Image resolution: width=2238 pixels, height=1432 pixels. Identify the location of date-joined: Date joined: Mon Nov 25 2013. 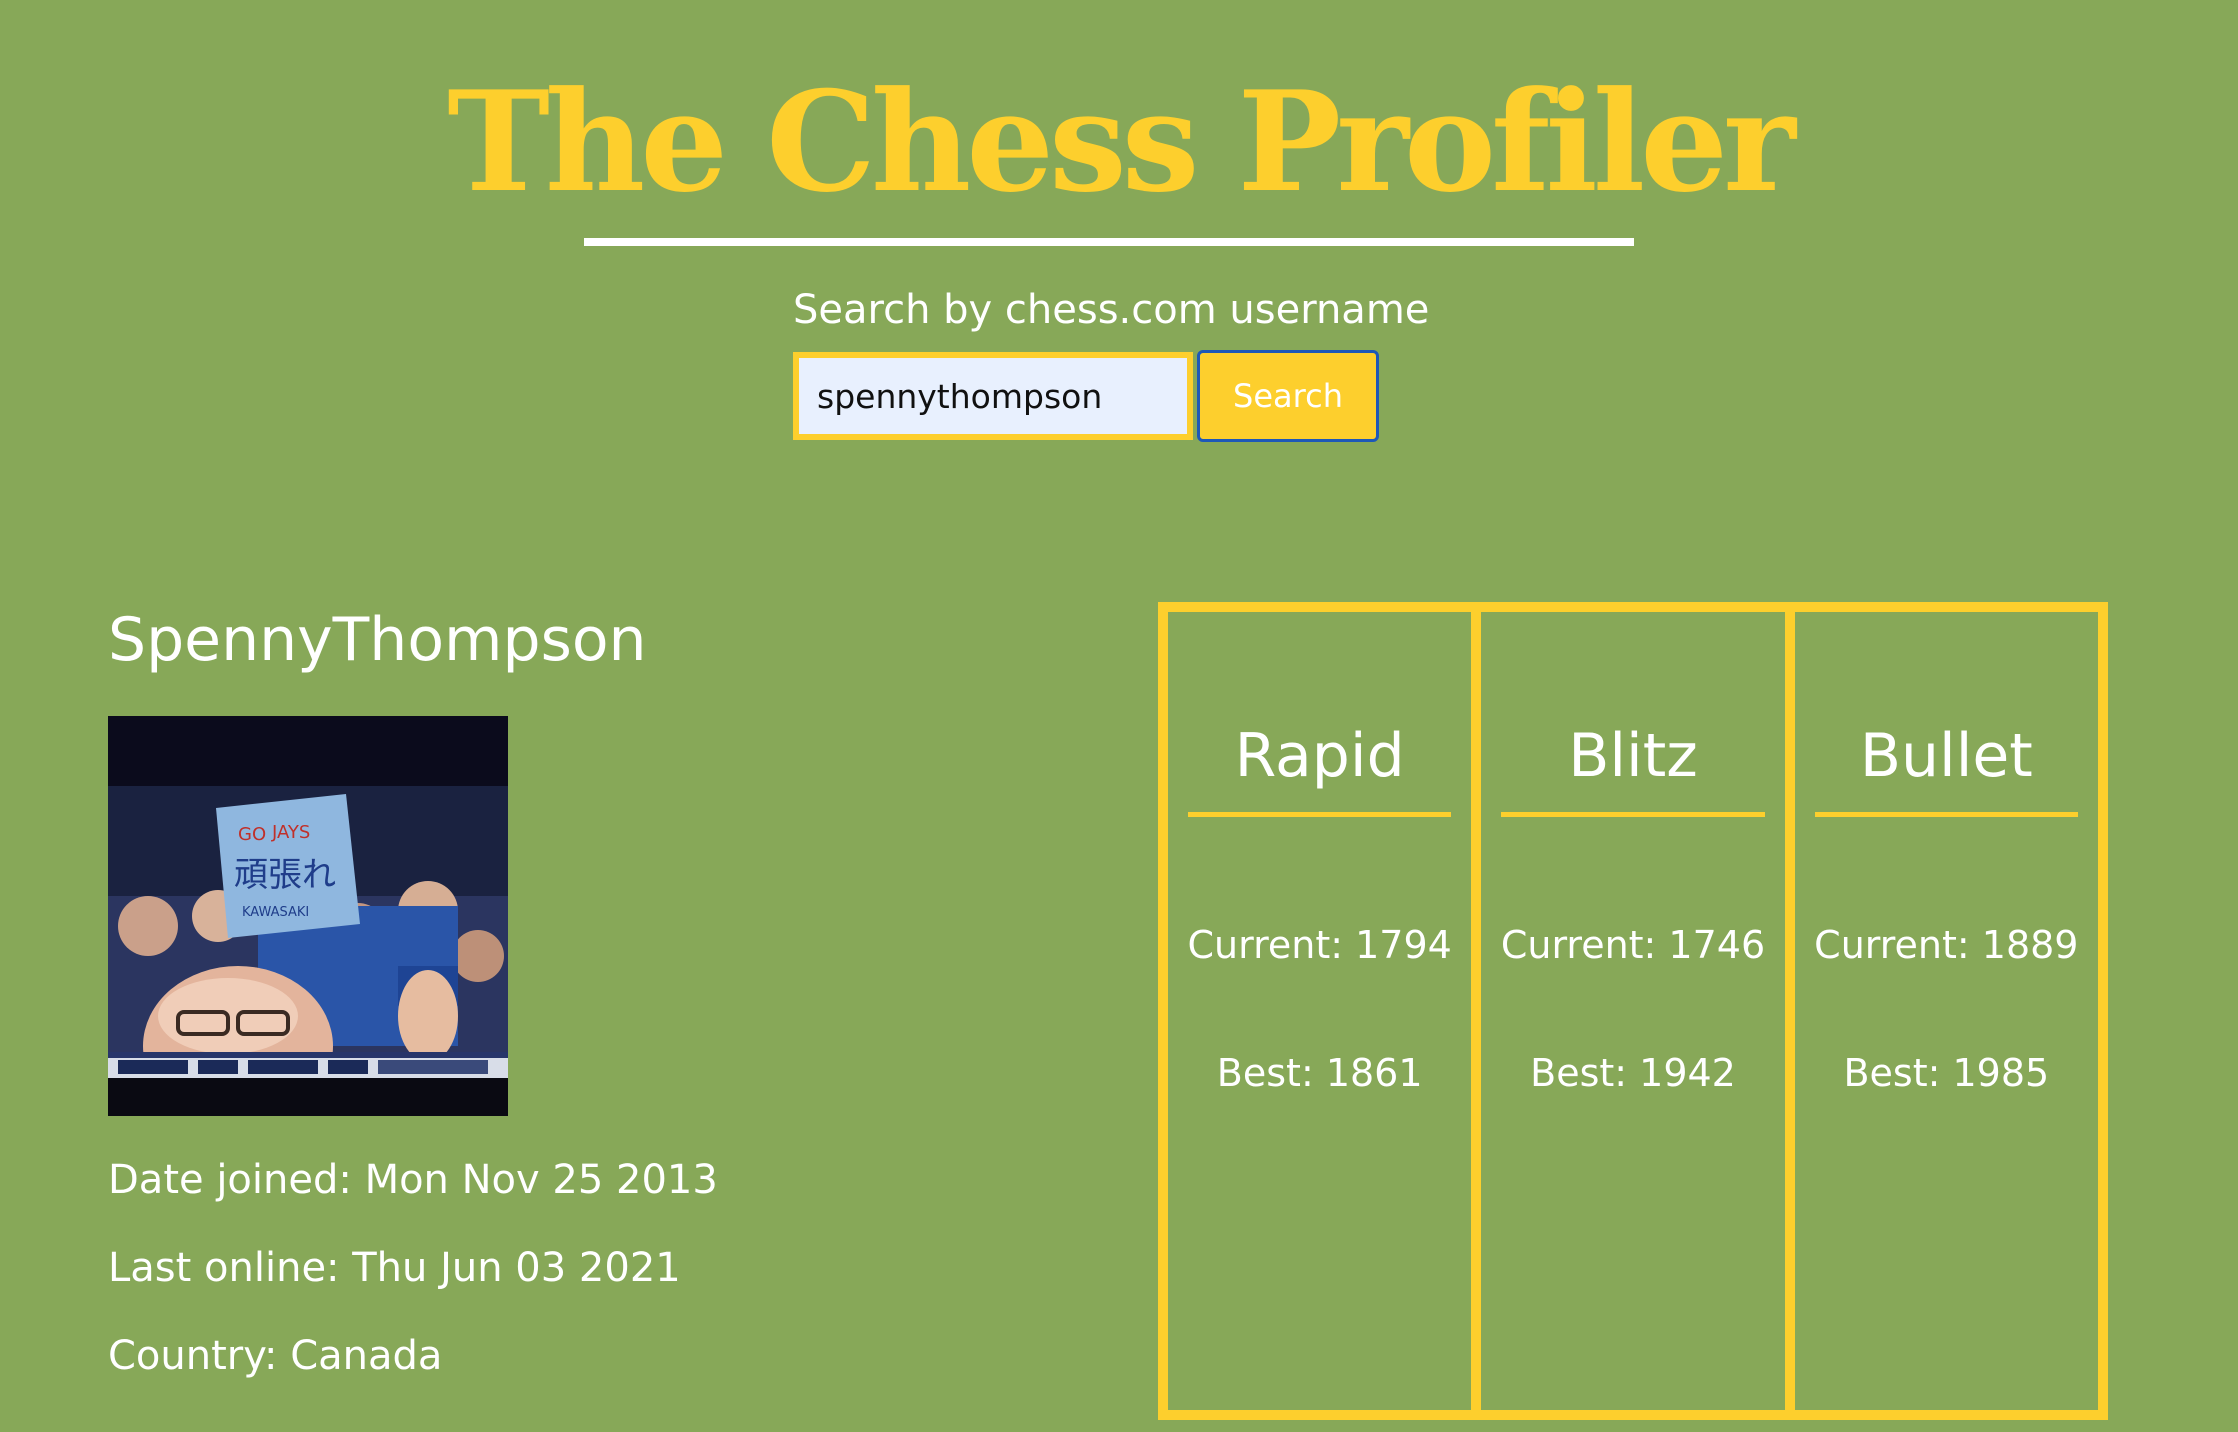
(413, 1180).